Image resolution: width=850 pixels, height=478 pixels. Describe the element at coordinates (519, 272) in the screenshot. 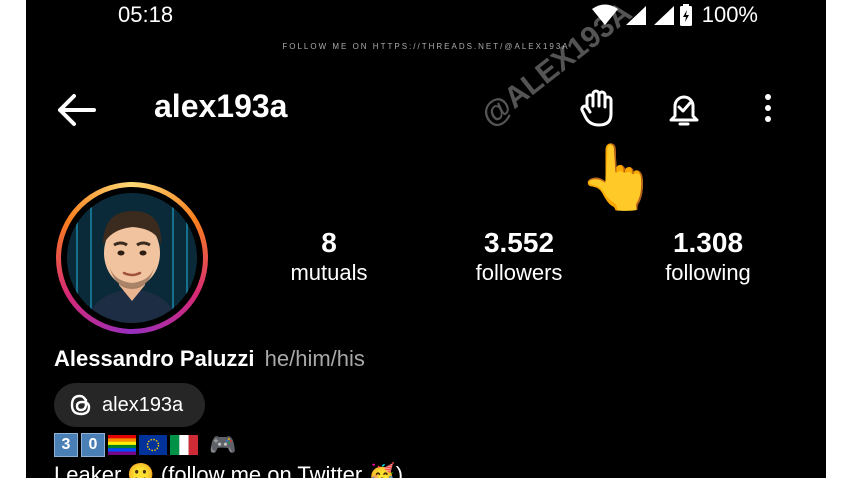

I see `stat-label: followers` at that location.